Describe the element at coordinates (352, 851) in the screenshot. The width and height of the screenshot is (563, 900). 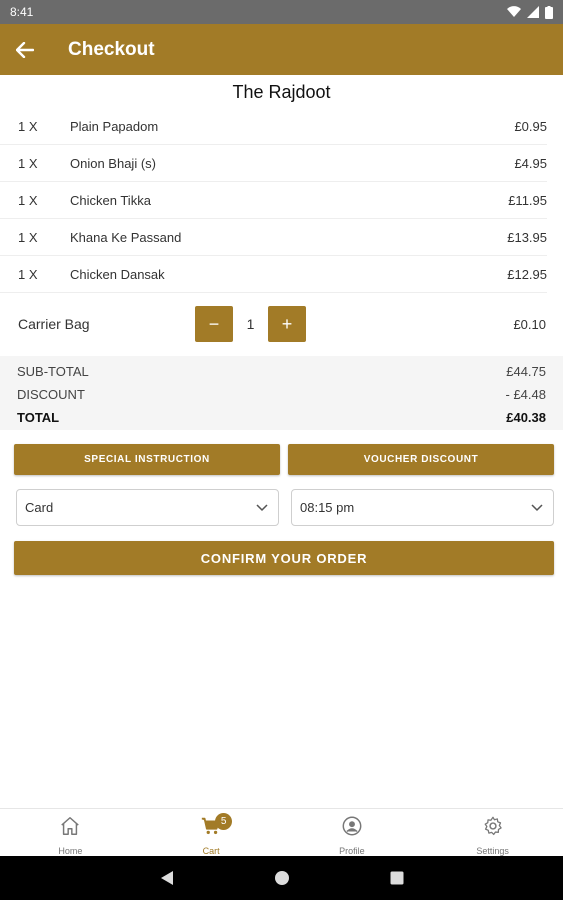
I see `nav-label: Profile` at that location.